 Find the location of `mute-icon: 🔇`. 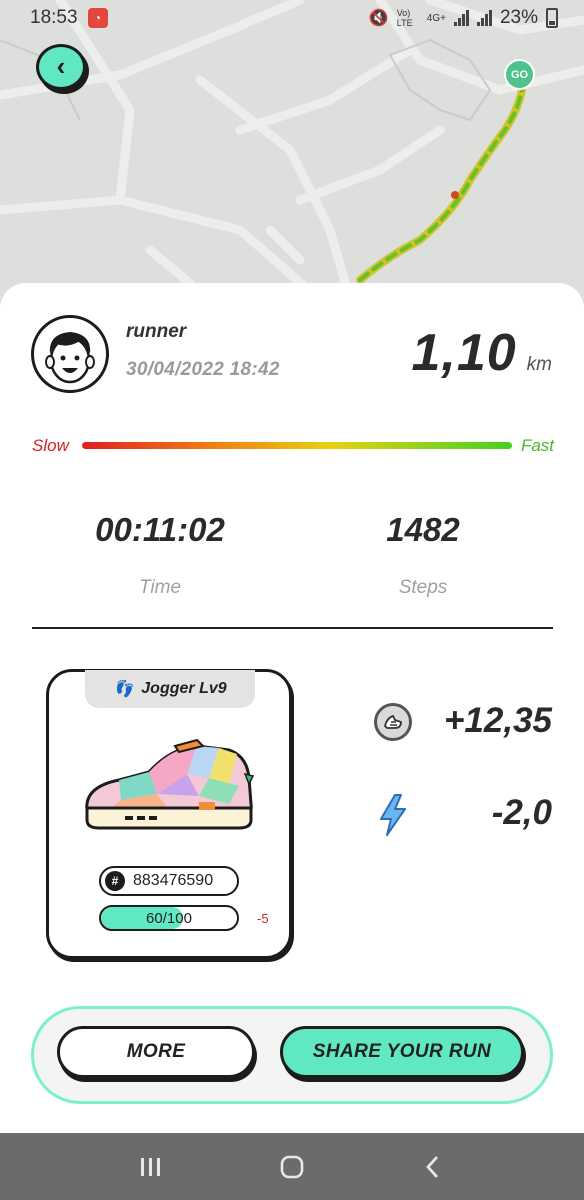

mute-icon: 🔇 is located at coordinates (378, 18).